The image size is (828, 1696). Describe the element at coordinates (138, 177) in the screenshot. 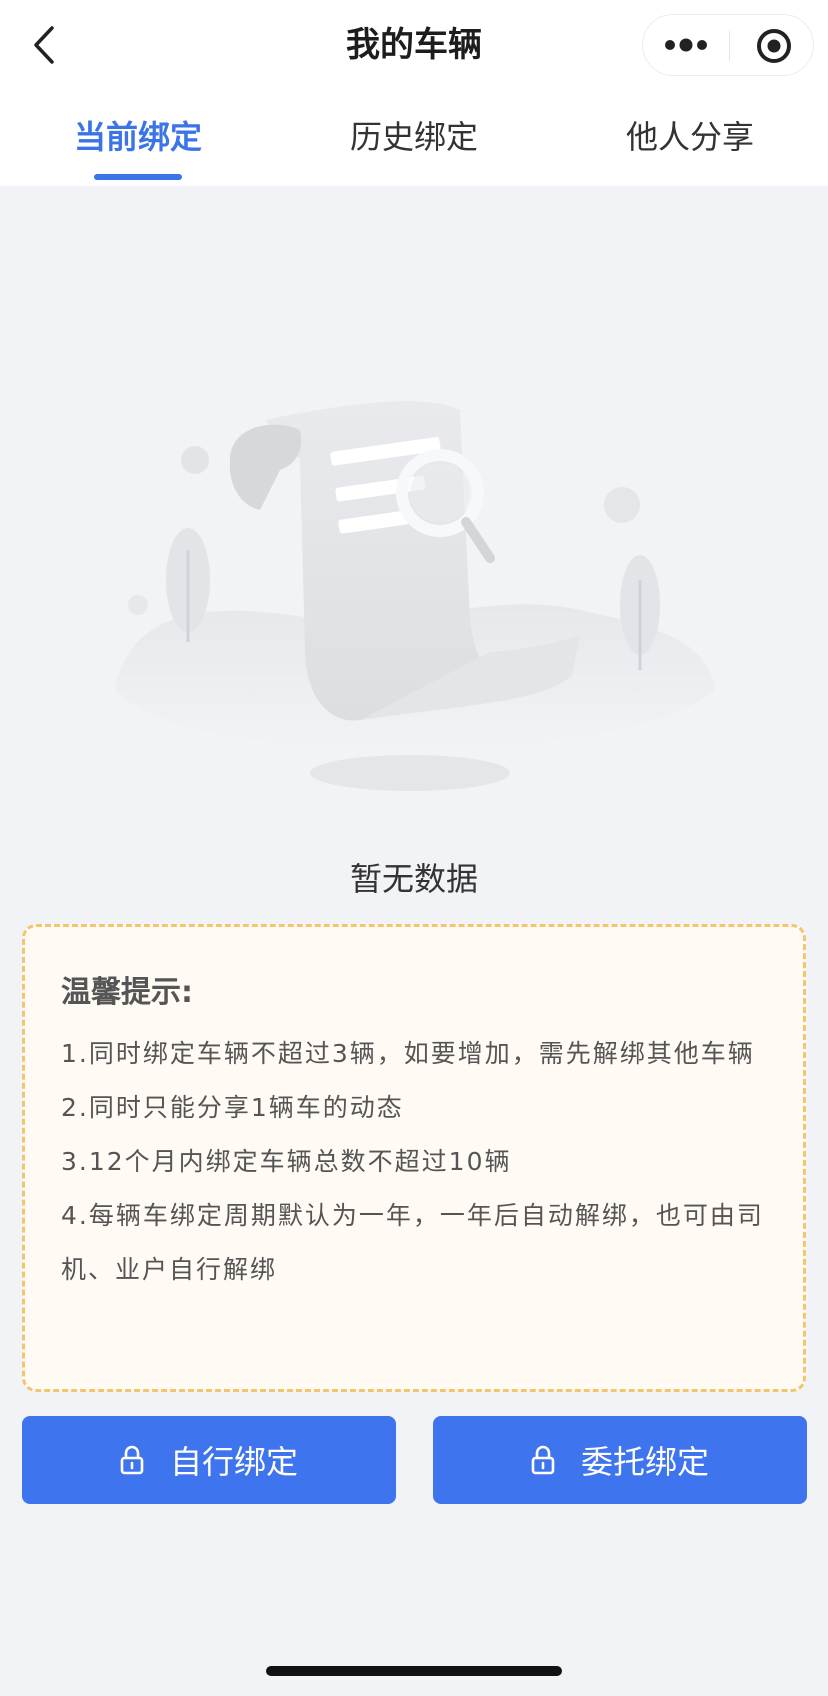

I see `tab-indicator` at that location.